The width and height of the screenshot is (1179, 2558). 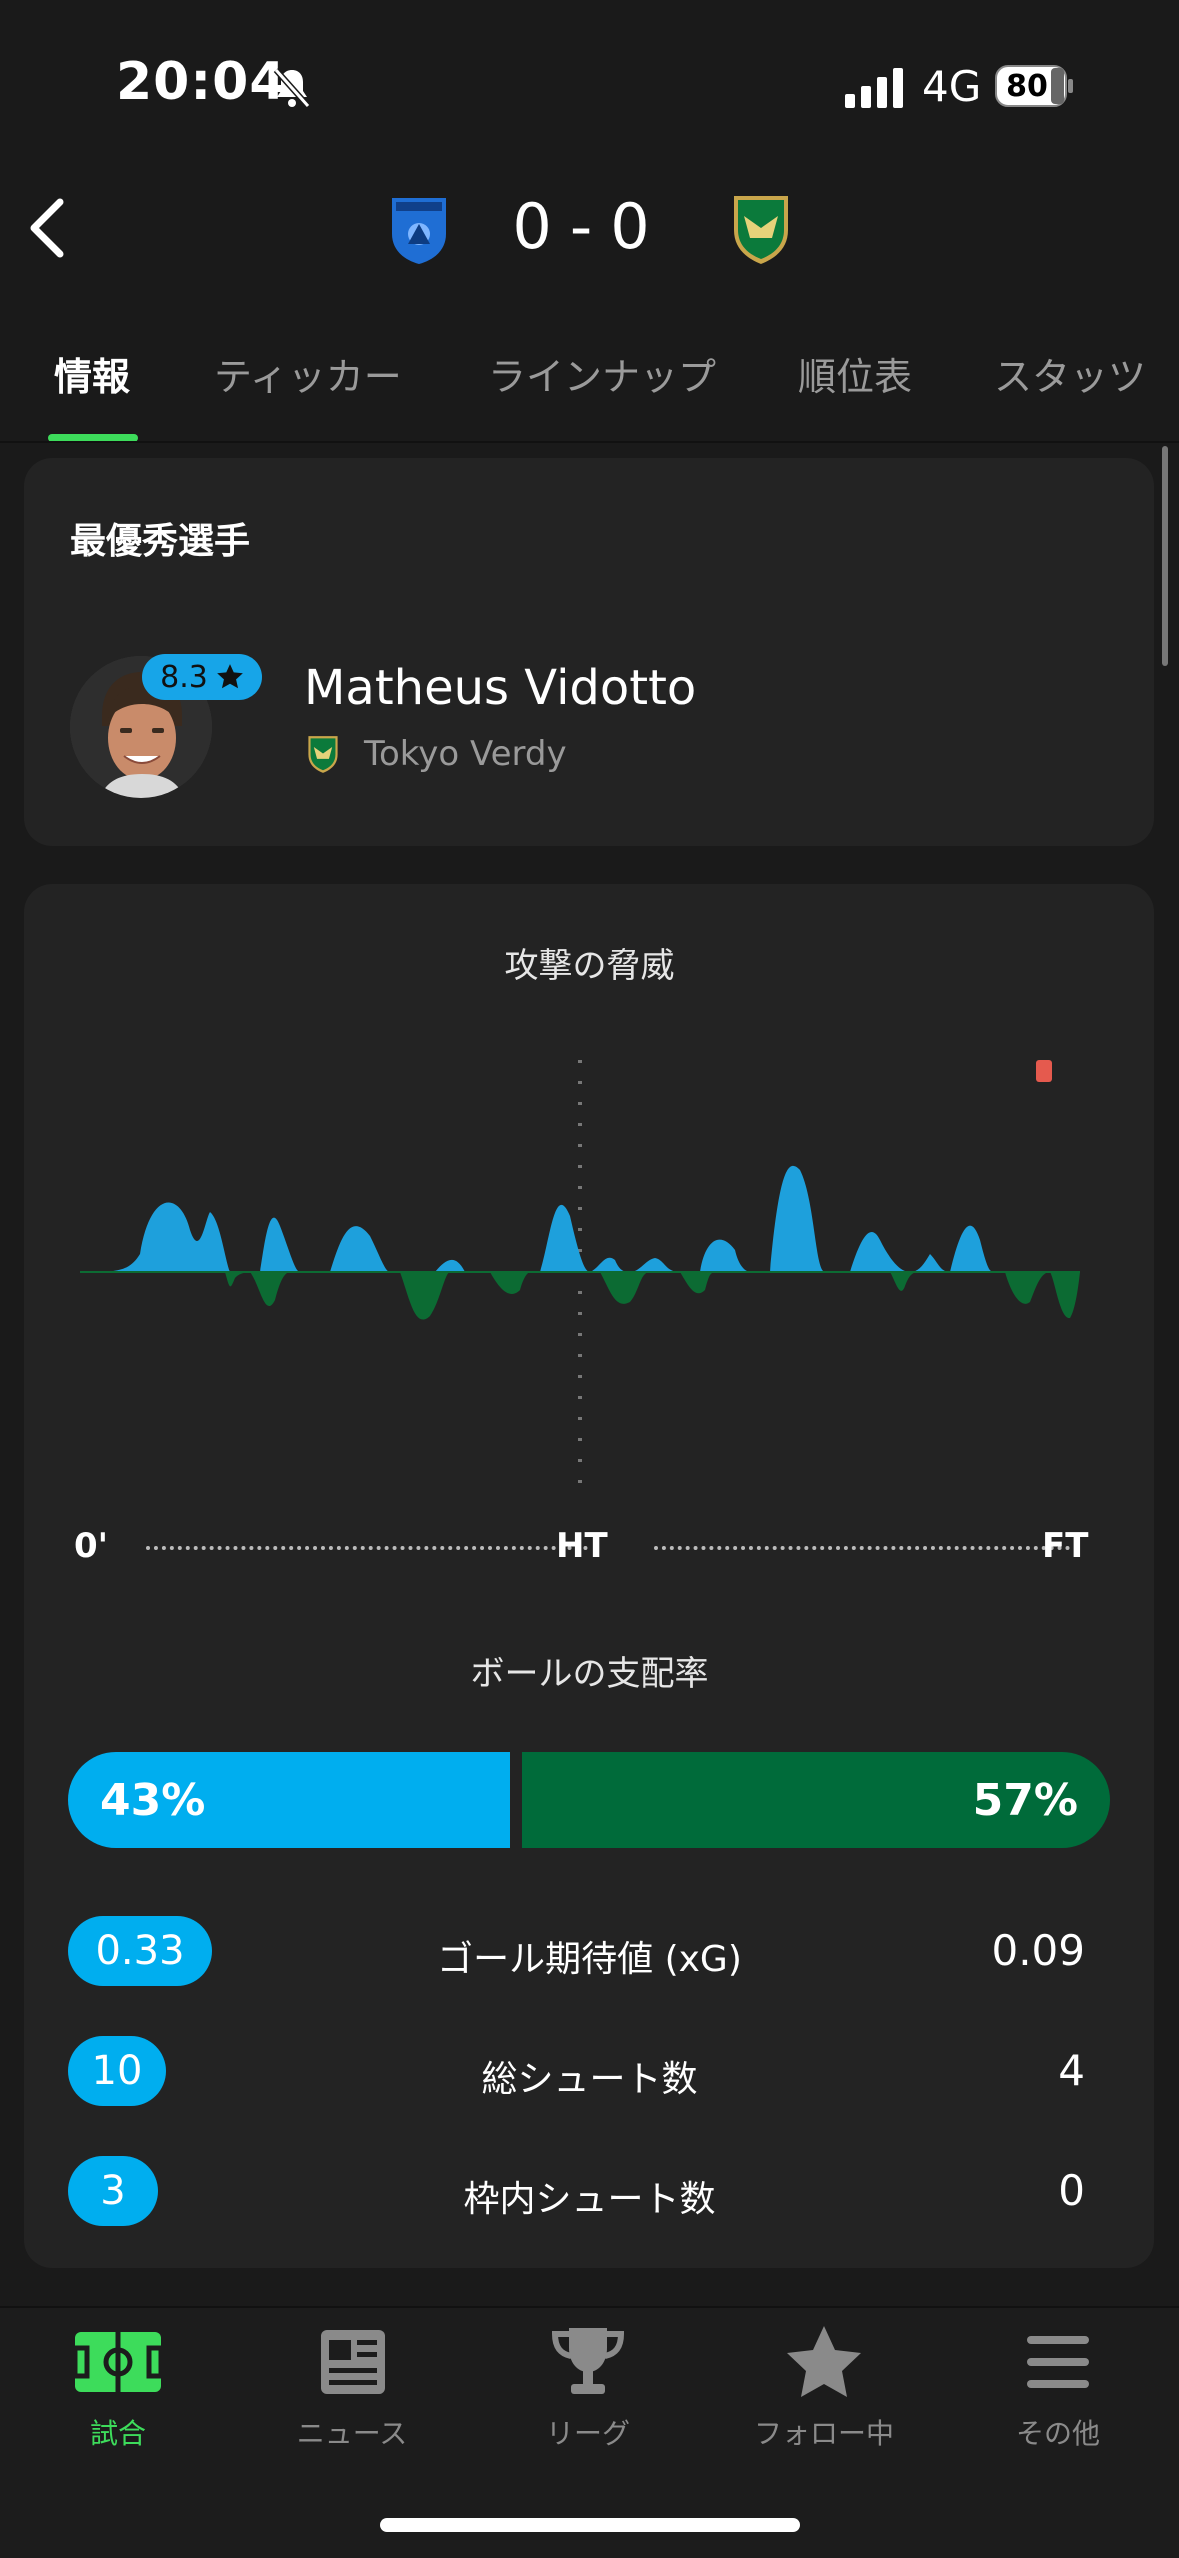 What do you see at coordinates (582, 1546) in the screenshot?
I see `timeline-halftime: HT` at bounding box center [582, 1546].